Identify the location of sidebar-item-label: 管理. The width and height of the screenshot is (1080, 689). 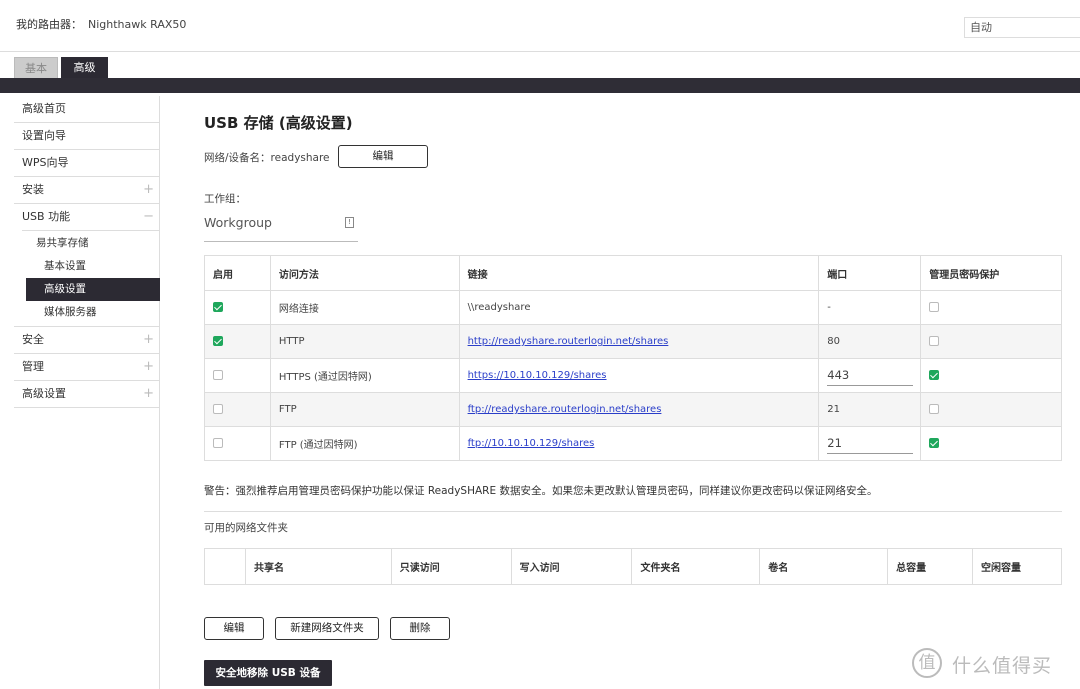
(33, 366).